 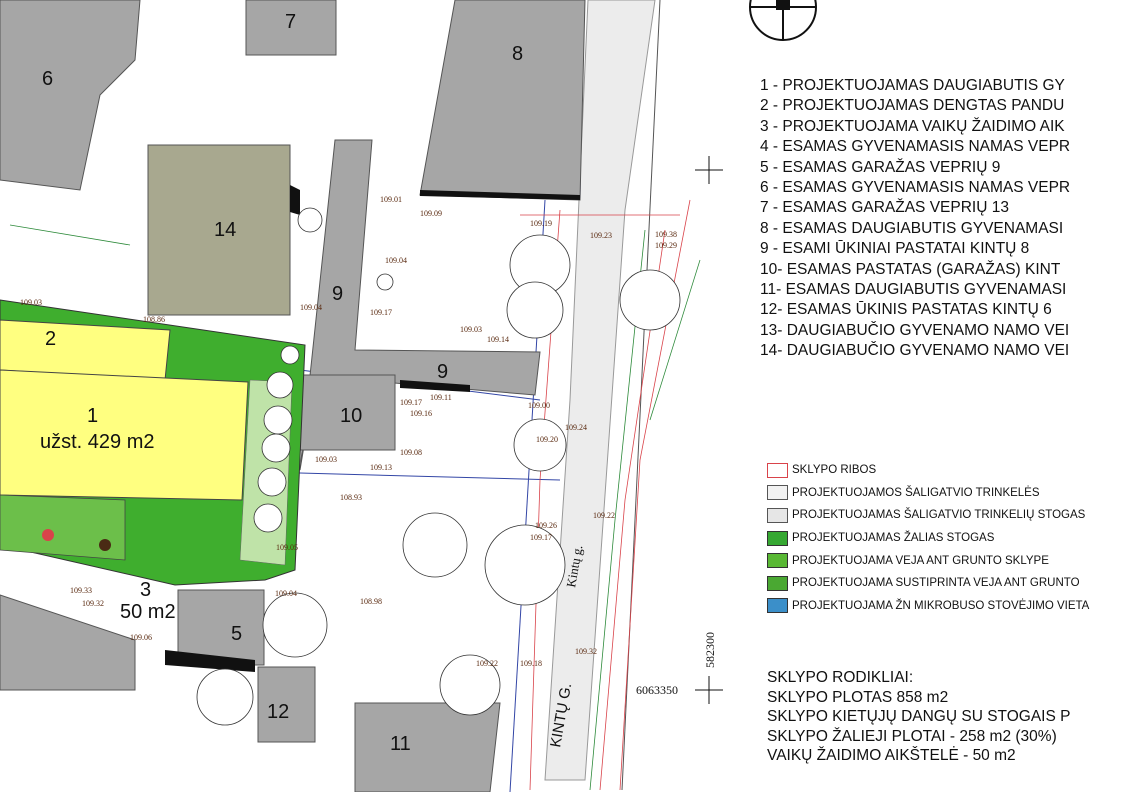 What do you see at coordinates (783, 5) in the screenshot?
I see `north-arrow-head` at bounding box center [783, 5].